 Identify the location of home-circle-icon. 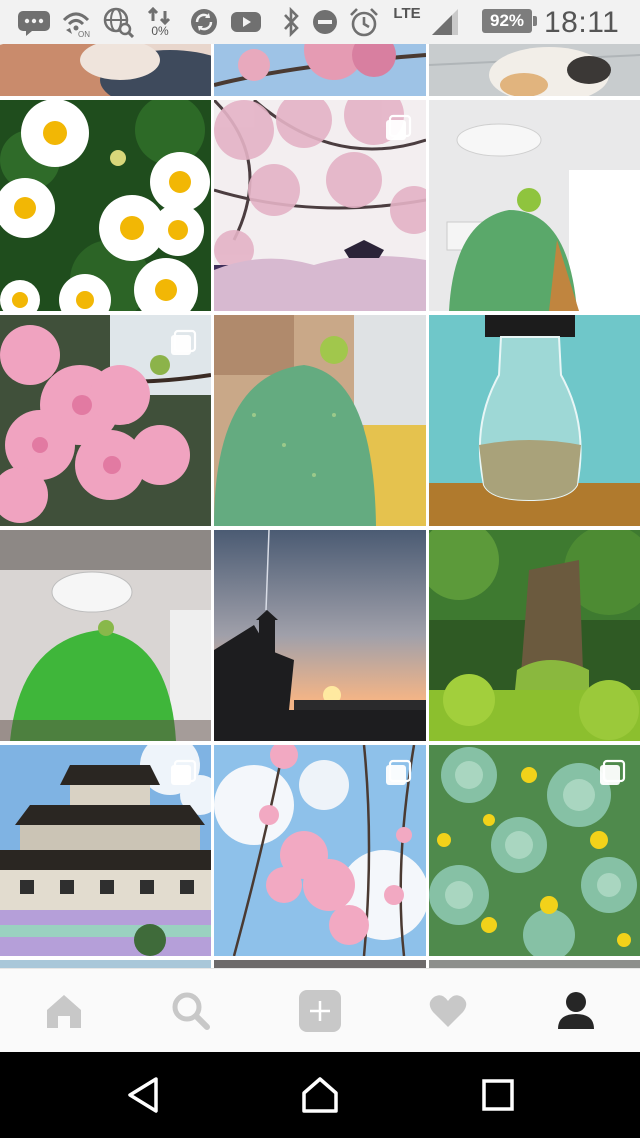
(320, 1095).